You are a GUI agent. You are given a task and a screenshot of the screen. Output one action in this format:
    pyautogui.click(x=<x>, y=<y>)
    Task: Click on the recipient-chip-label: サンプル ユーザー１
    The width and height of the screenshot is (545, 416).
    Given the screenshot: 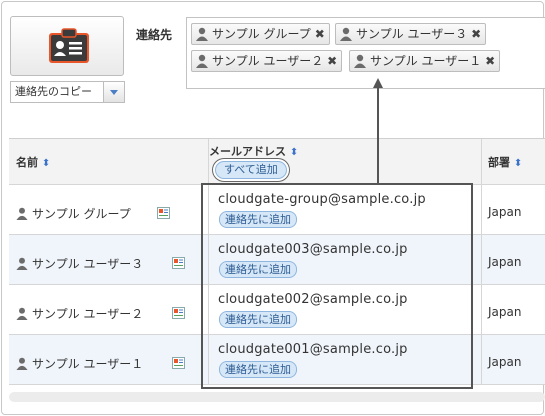 What is the action you would take?
    pyautogui.click(x=426, y=61)
    